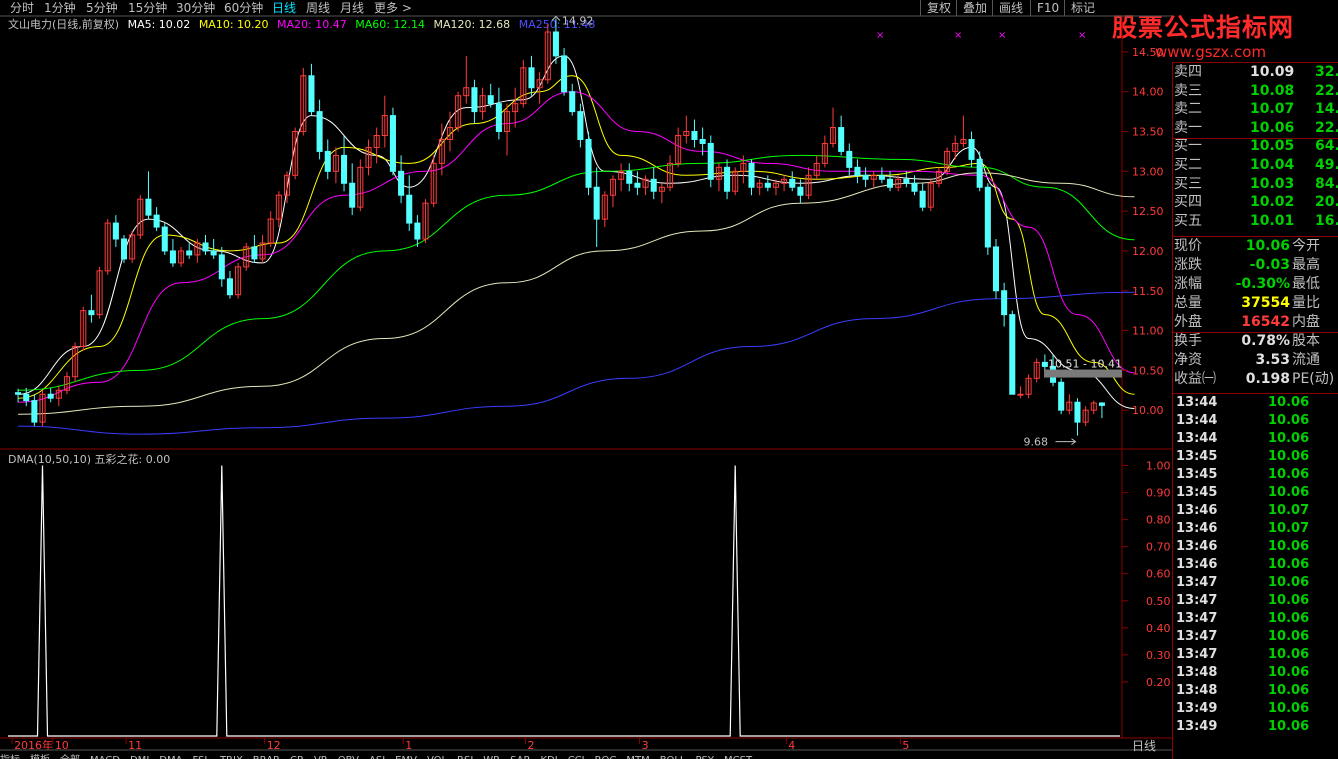 This screenshot has width=1338, height=759. What do you see at coordinates (673, 757) in the screenshot?
I see `indicator-tab-22: BOLL` at bounding box center [673, 757].